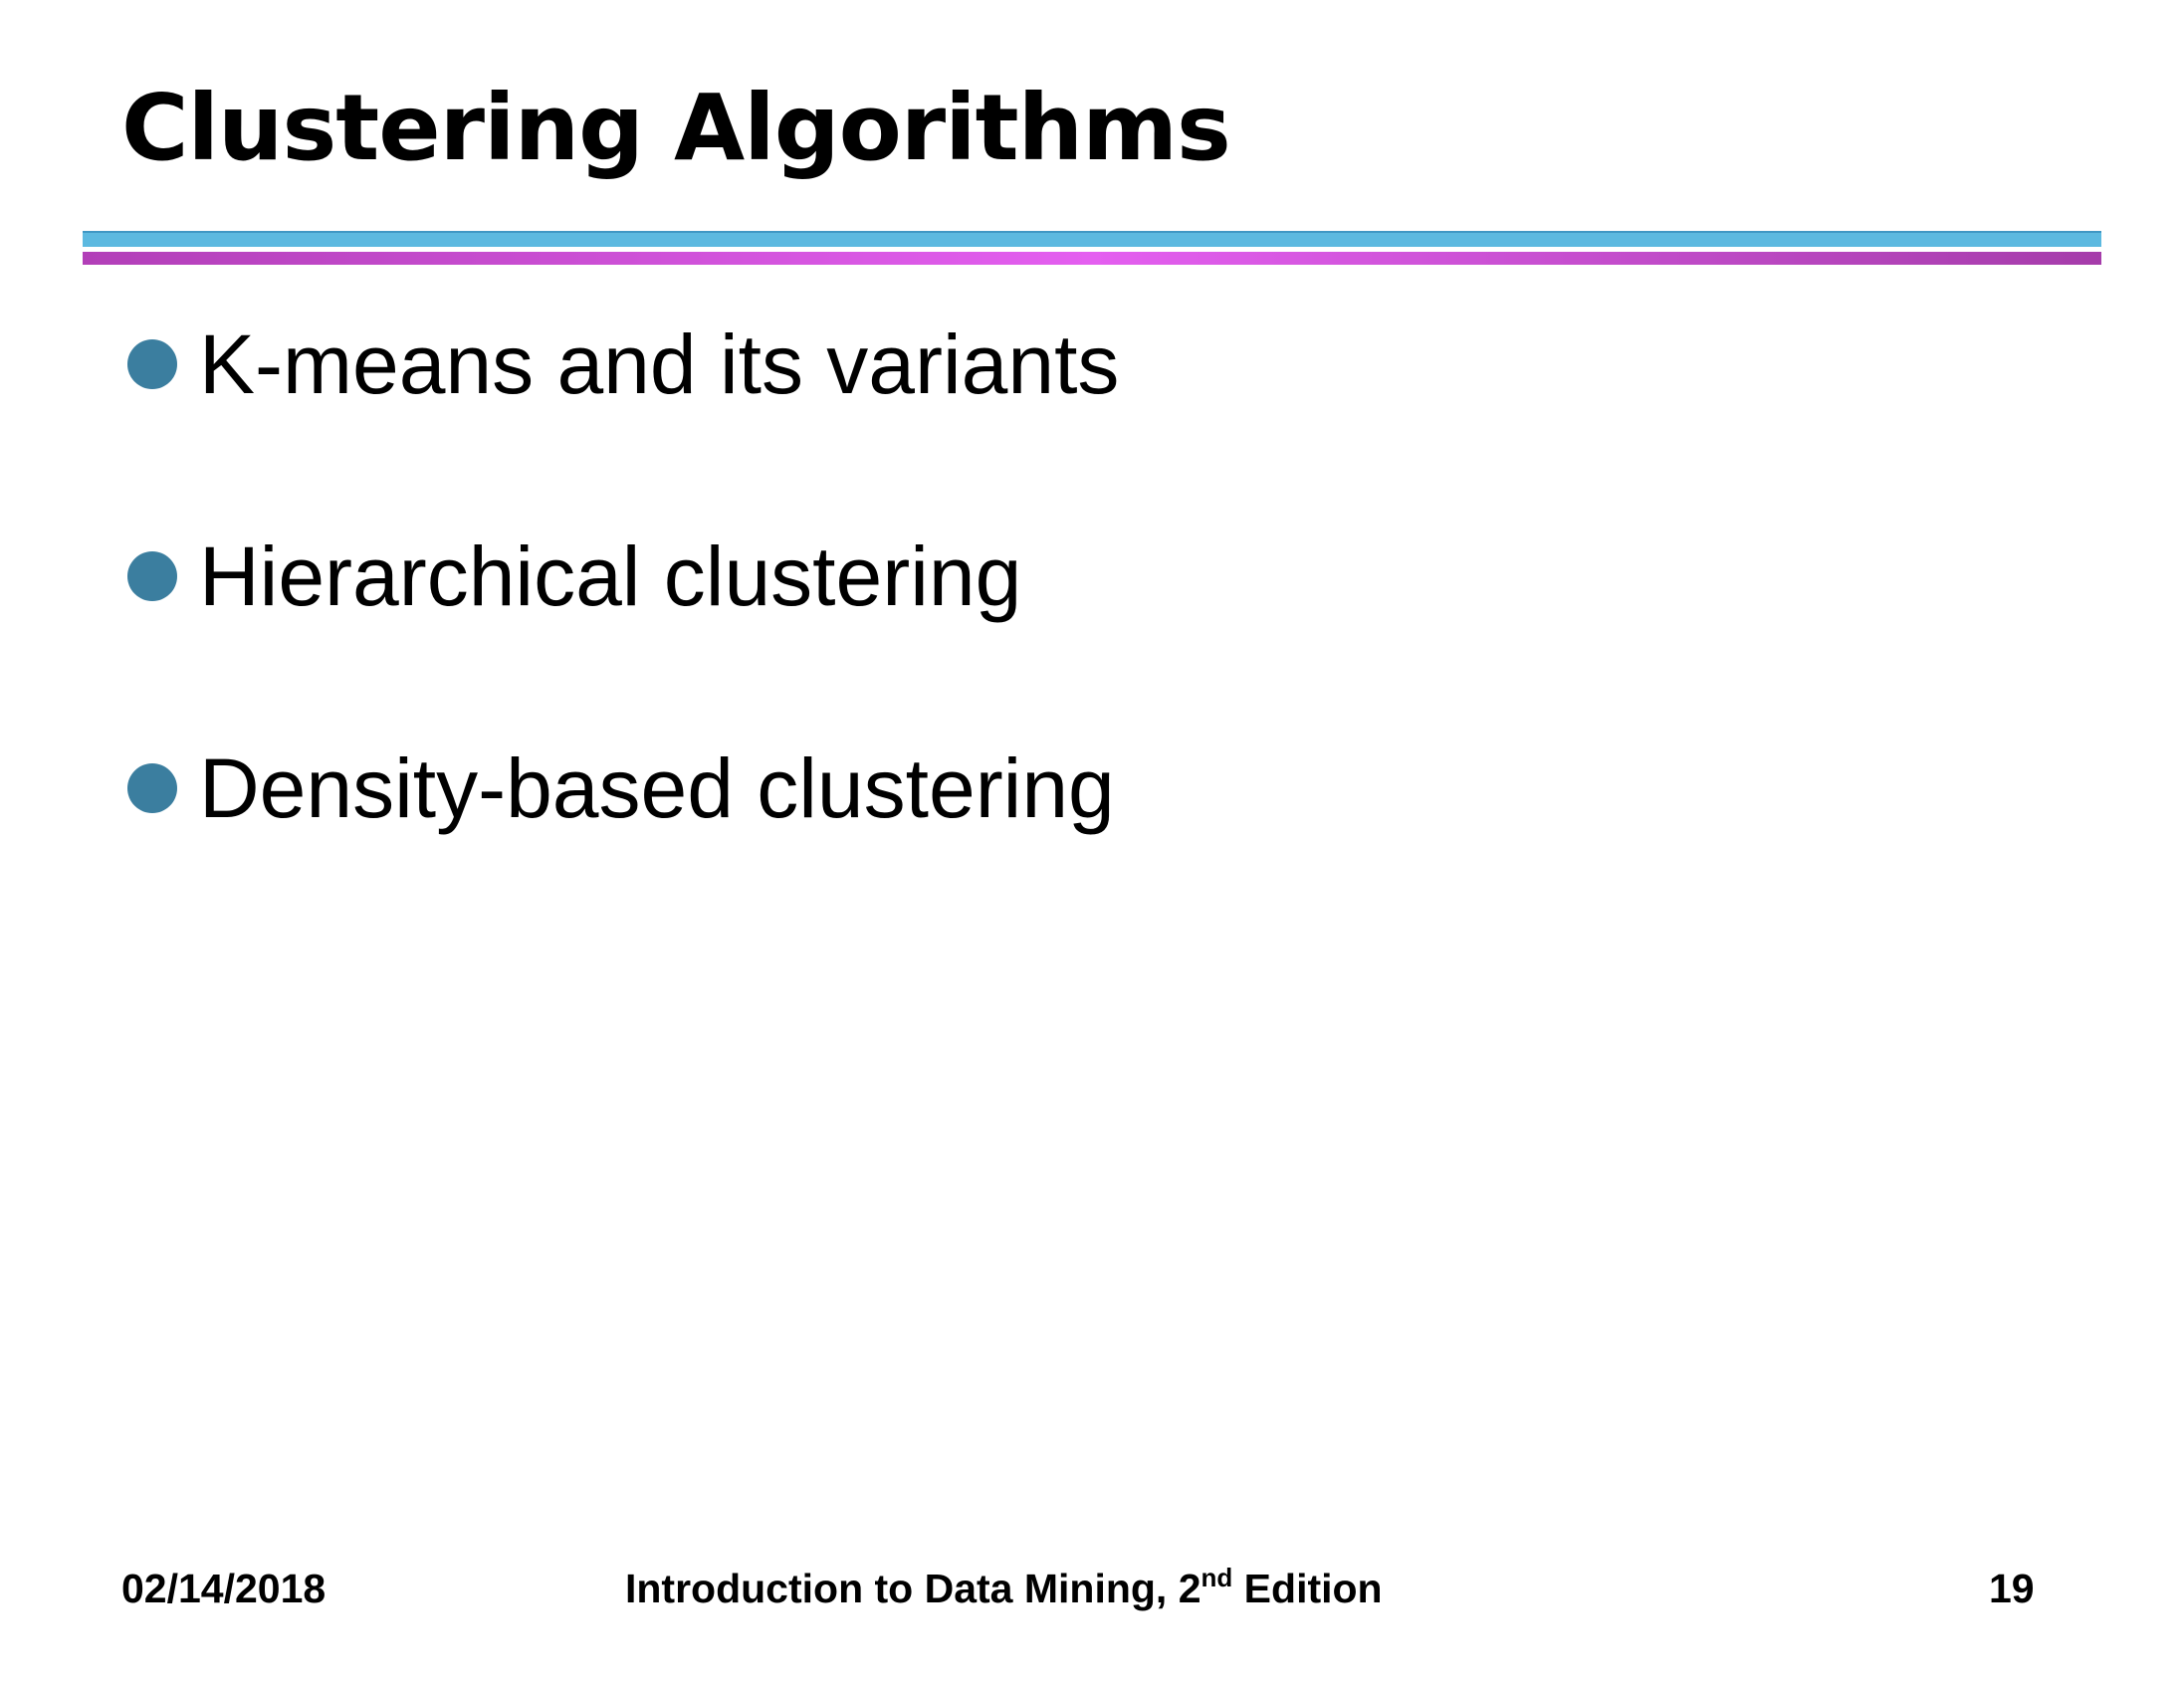  What do you see at coordinates (1092, 239) in the screenshot?
I see `title-divider-blue` at bounding box center [1092, 239].